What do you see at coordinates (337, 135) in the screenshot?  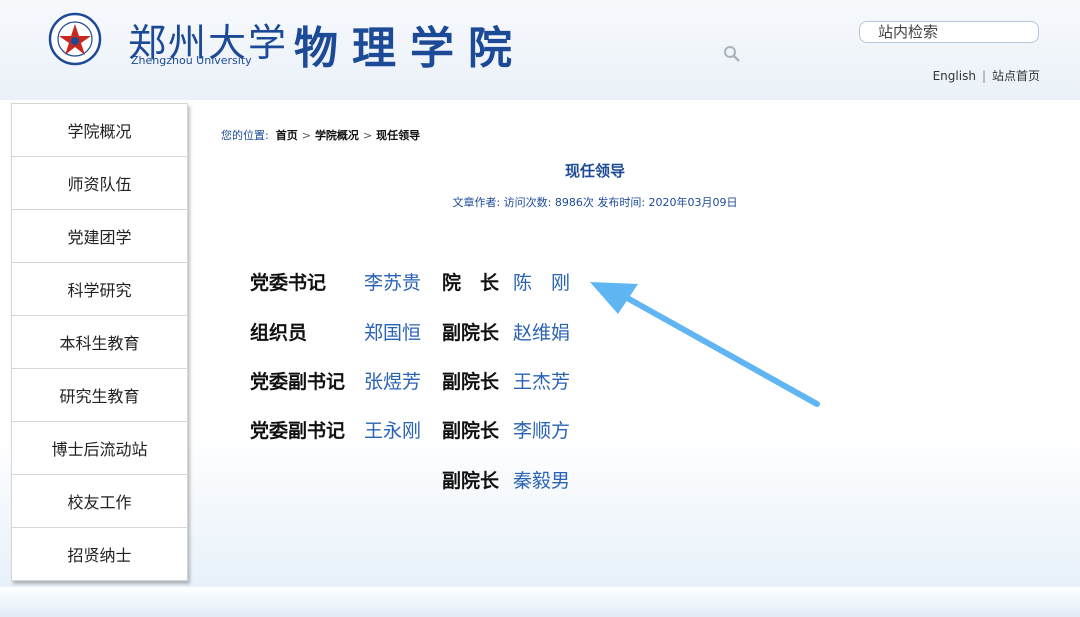 I see `breadcrumb-overview-link: 学院概况` at bounding box center [337, 135].